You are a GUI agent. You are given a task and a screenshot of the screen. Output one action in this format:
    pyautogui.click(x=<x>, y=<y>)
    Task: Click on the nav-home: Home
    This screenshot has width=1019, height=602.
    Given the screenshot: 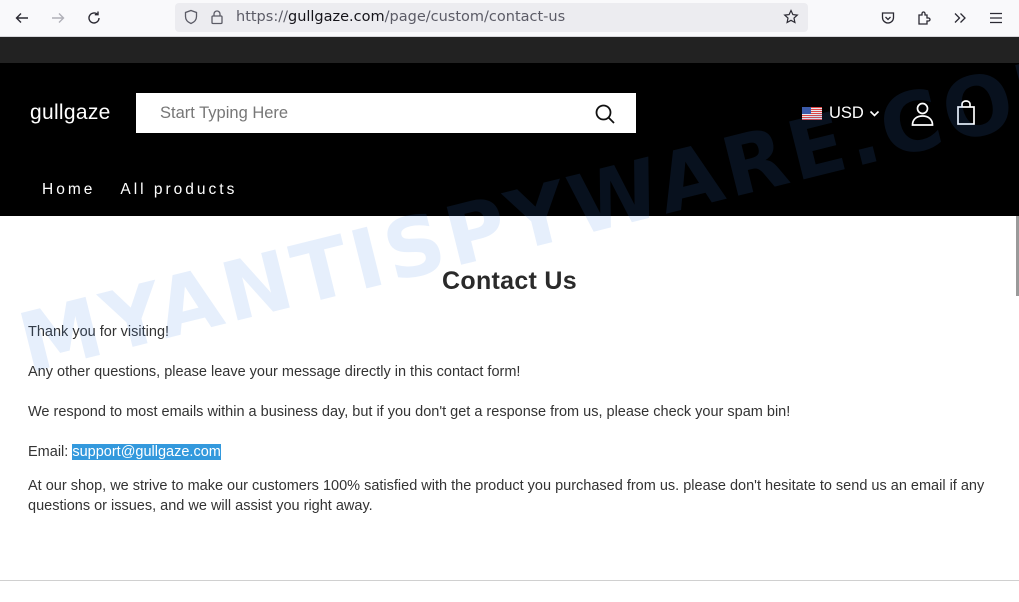 What is the action you would take?
    pyautogui.click(x=68, y=190)
    